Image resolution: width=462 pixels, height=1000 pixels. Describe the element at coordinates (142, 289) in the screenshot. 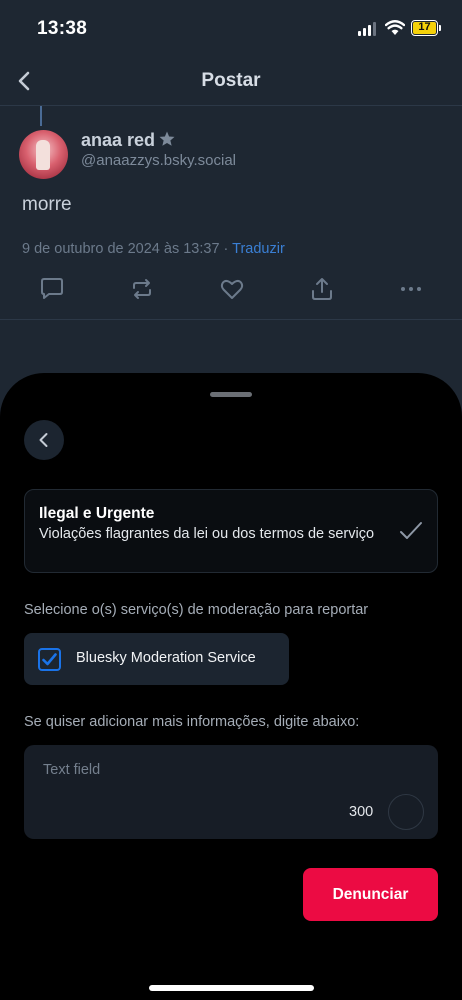

I see `repost-icon` at that location.